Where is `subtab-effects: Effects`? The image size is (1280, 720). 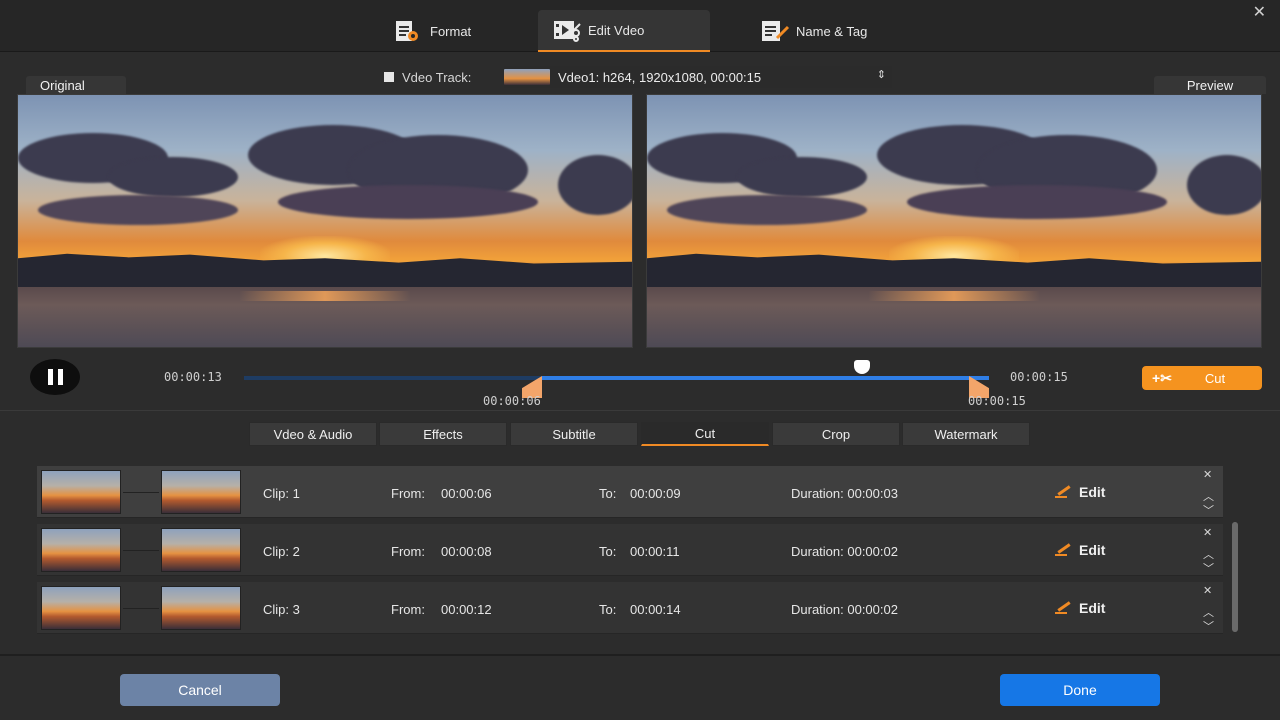
subtab-effects: Effects is located at coordinates (443, 434).